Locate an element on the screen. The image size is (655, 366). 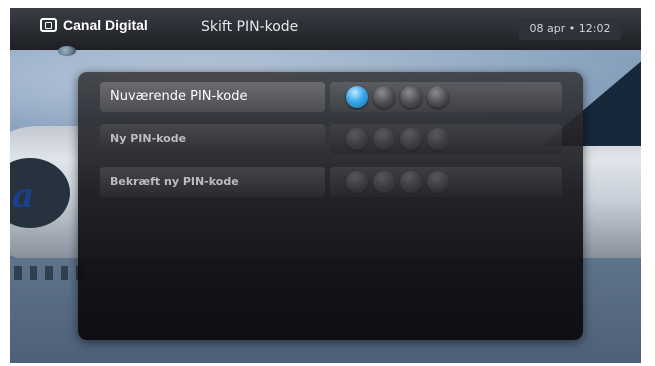
current-pin-field is located at coordinates (446, 97).